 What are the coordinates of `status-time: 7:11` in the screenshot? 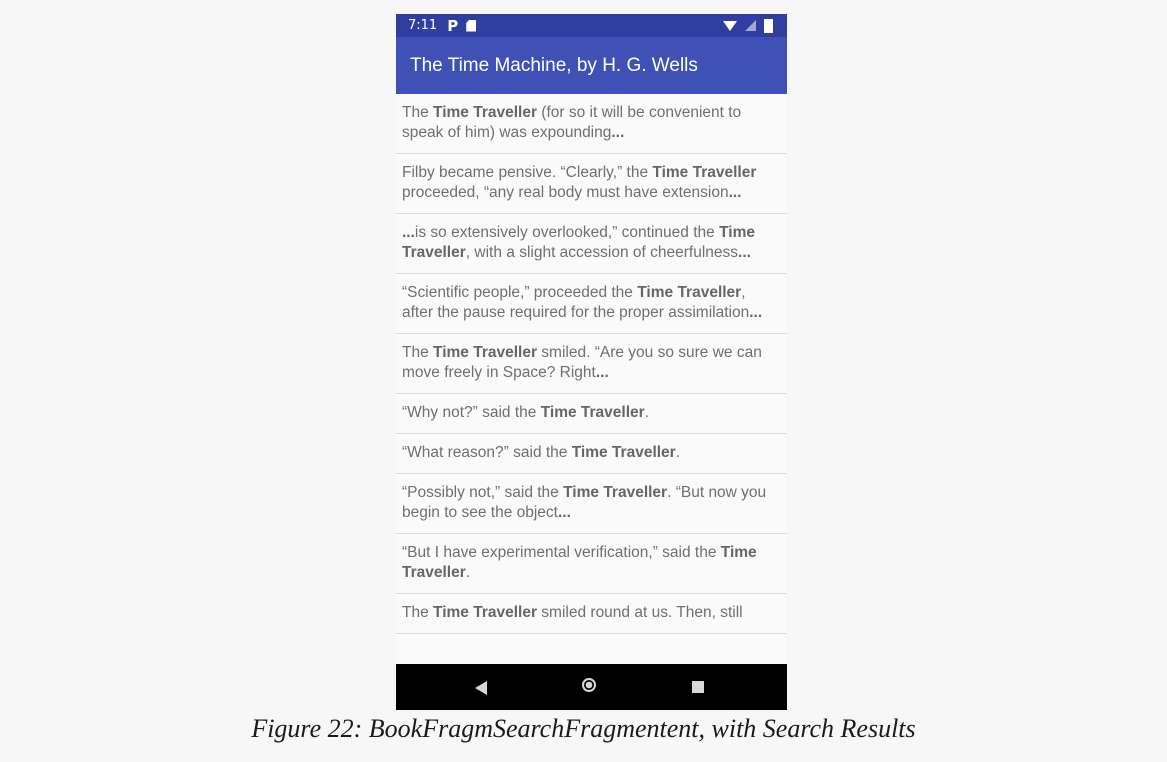 It's located at (423, 25).